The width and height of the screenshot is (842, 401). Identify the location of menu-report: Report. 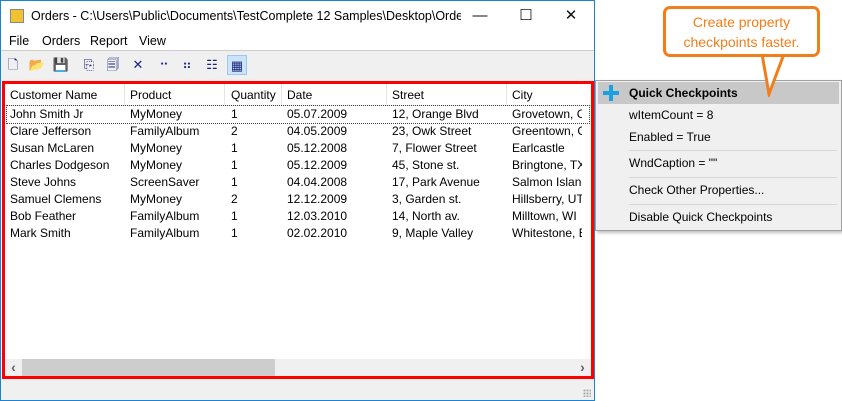
(109, 41).